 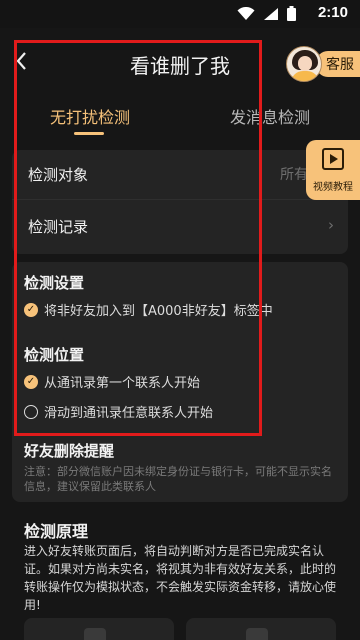 I want to click on unchecked-radio-icon, so click(x=31, y=411).